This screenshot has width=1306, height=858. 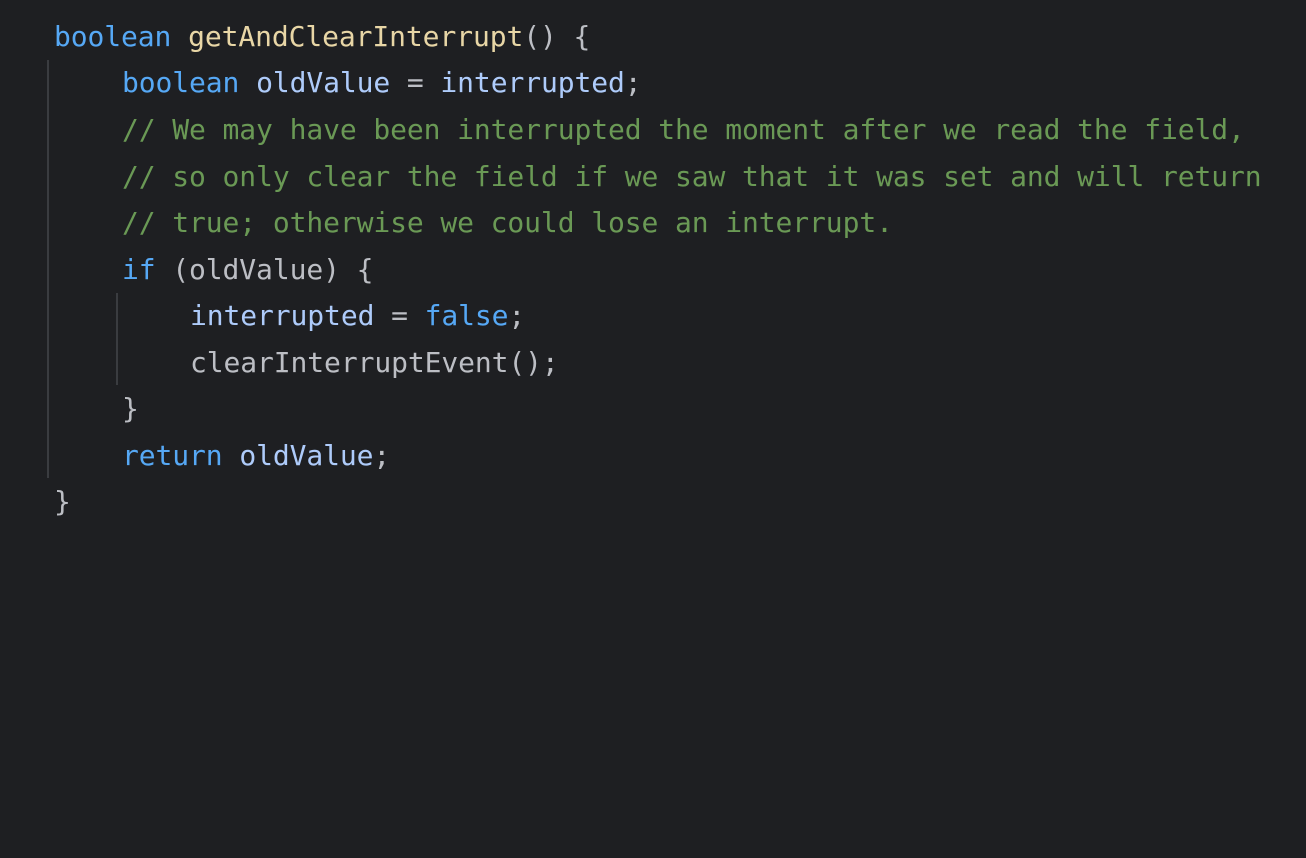 I want to click on closing-brace-if: }, so click(x=130, y=408).